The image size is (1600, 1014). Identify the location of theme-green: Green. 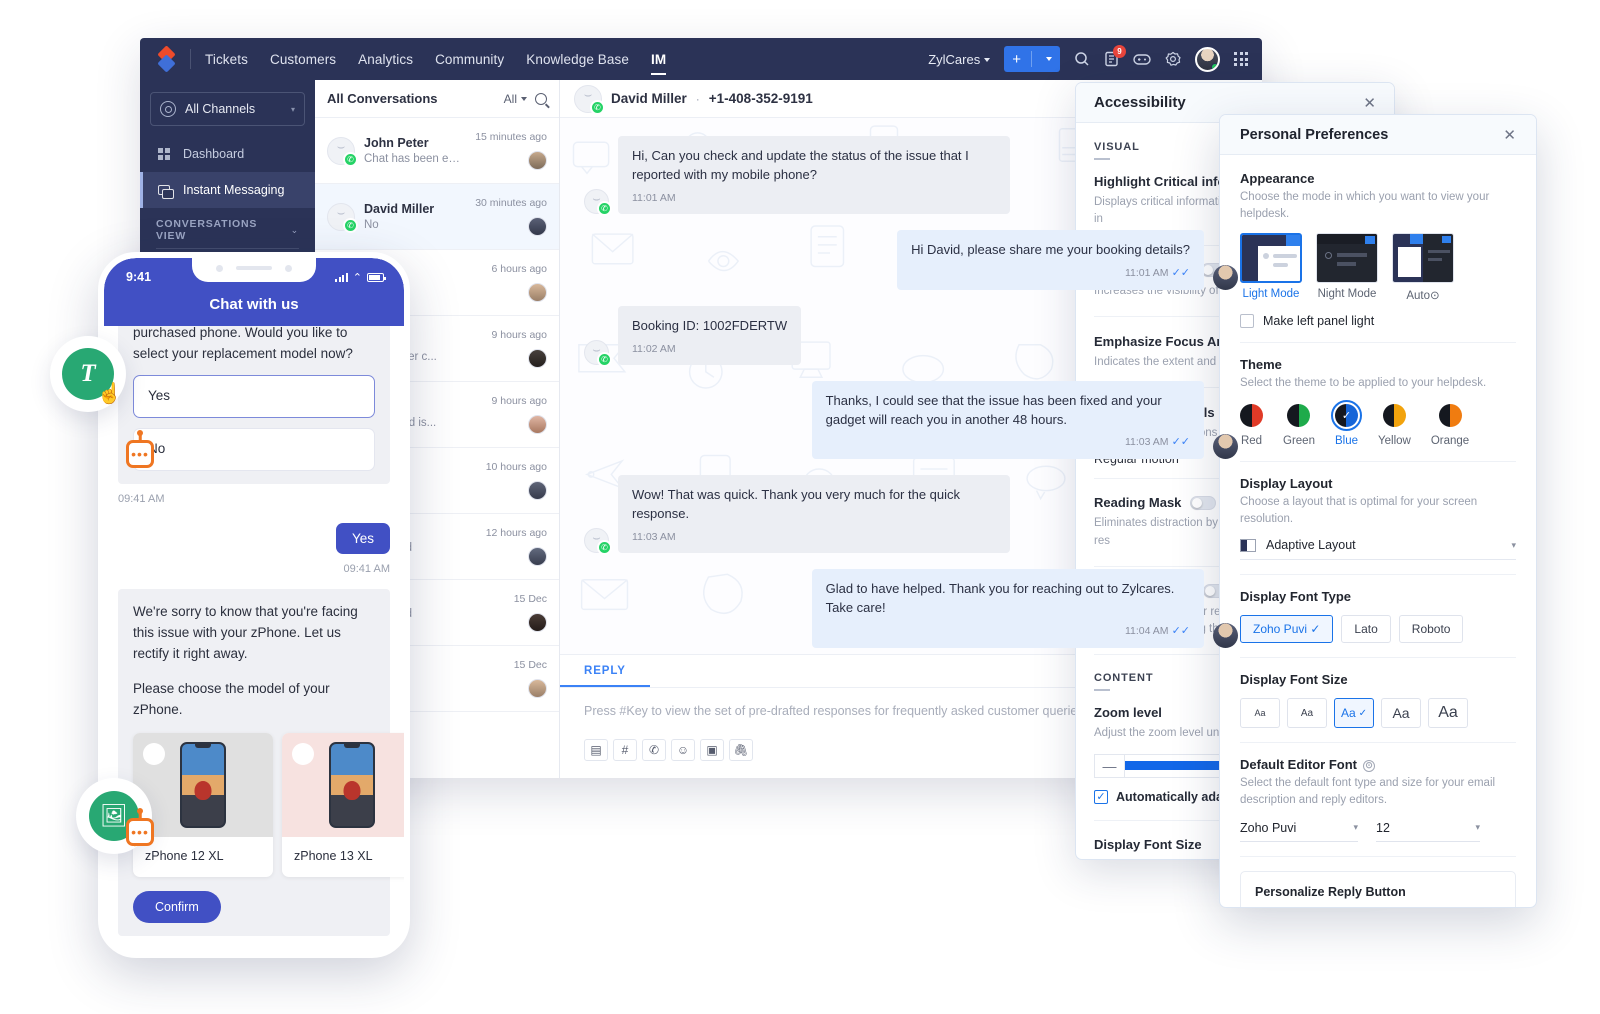
(1299, 425).